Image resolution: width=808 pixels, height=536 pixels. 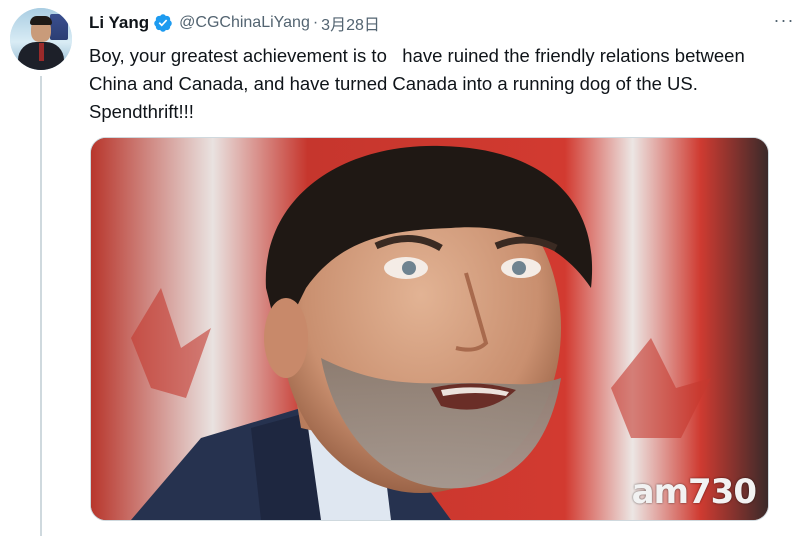 What do you see at coordinates (41, 39) in the screenshot?
I see `avatar` at bounding box center [41, 39].